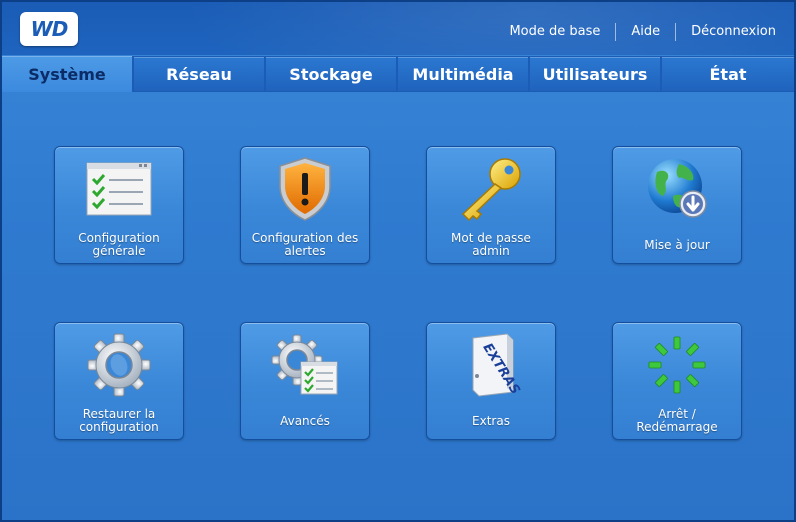 The image size is (796, 522). What do you see at coordinates (491, 189) in the screenshot?
I see `key-icon` at bounding box center [491, 189].